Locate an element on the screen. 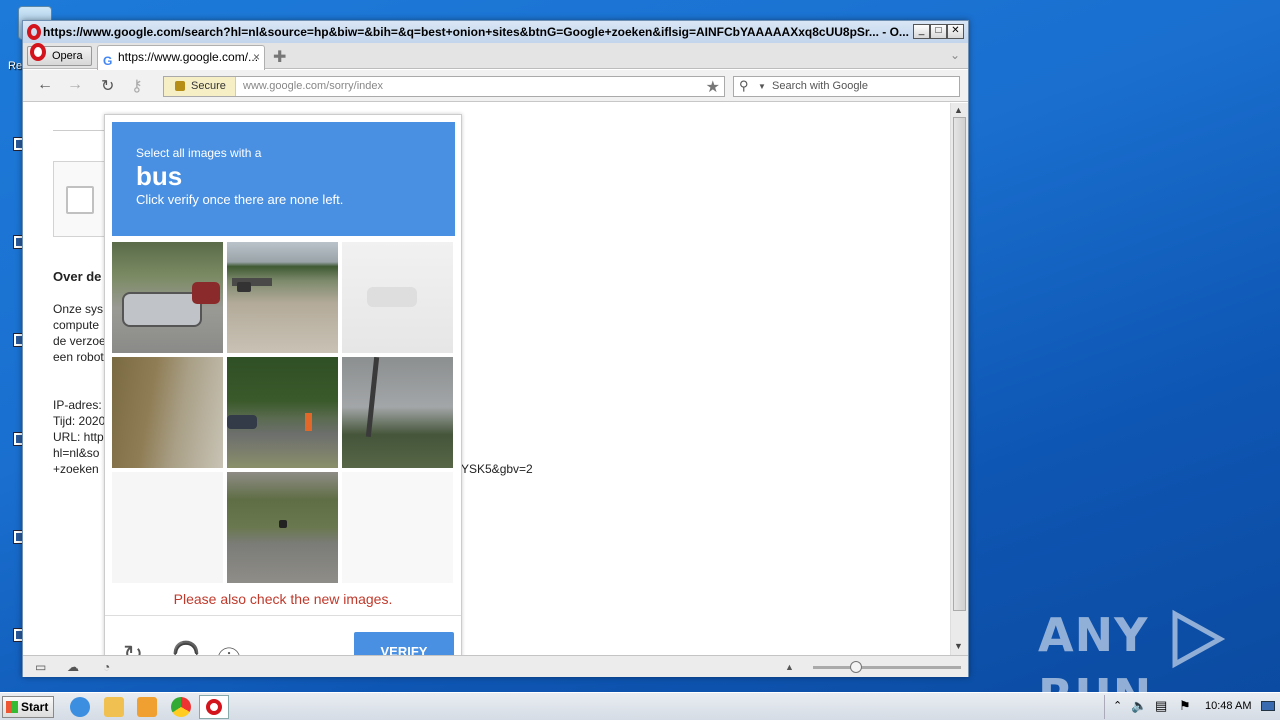 This screenshot has width=1280, height=720. address-bar: Secure www.google.com/sorry/index ★ is located at coordinates (444, 86).